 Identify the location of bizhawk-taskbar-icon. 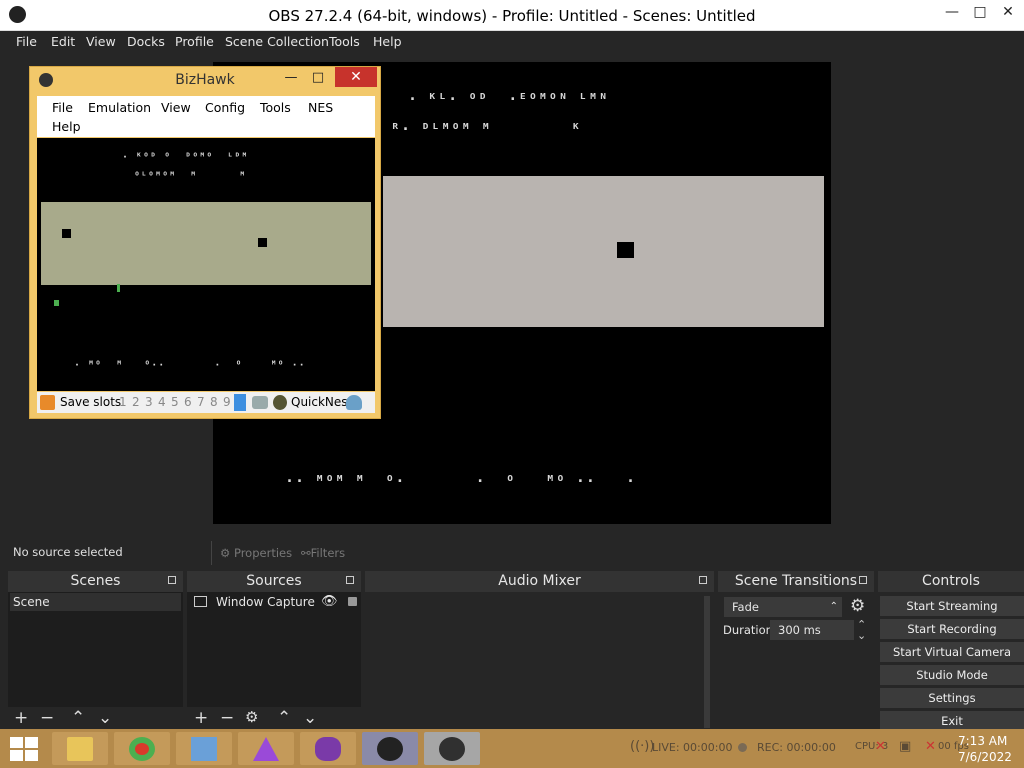
(328, 748).